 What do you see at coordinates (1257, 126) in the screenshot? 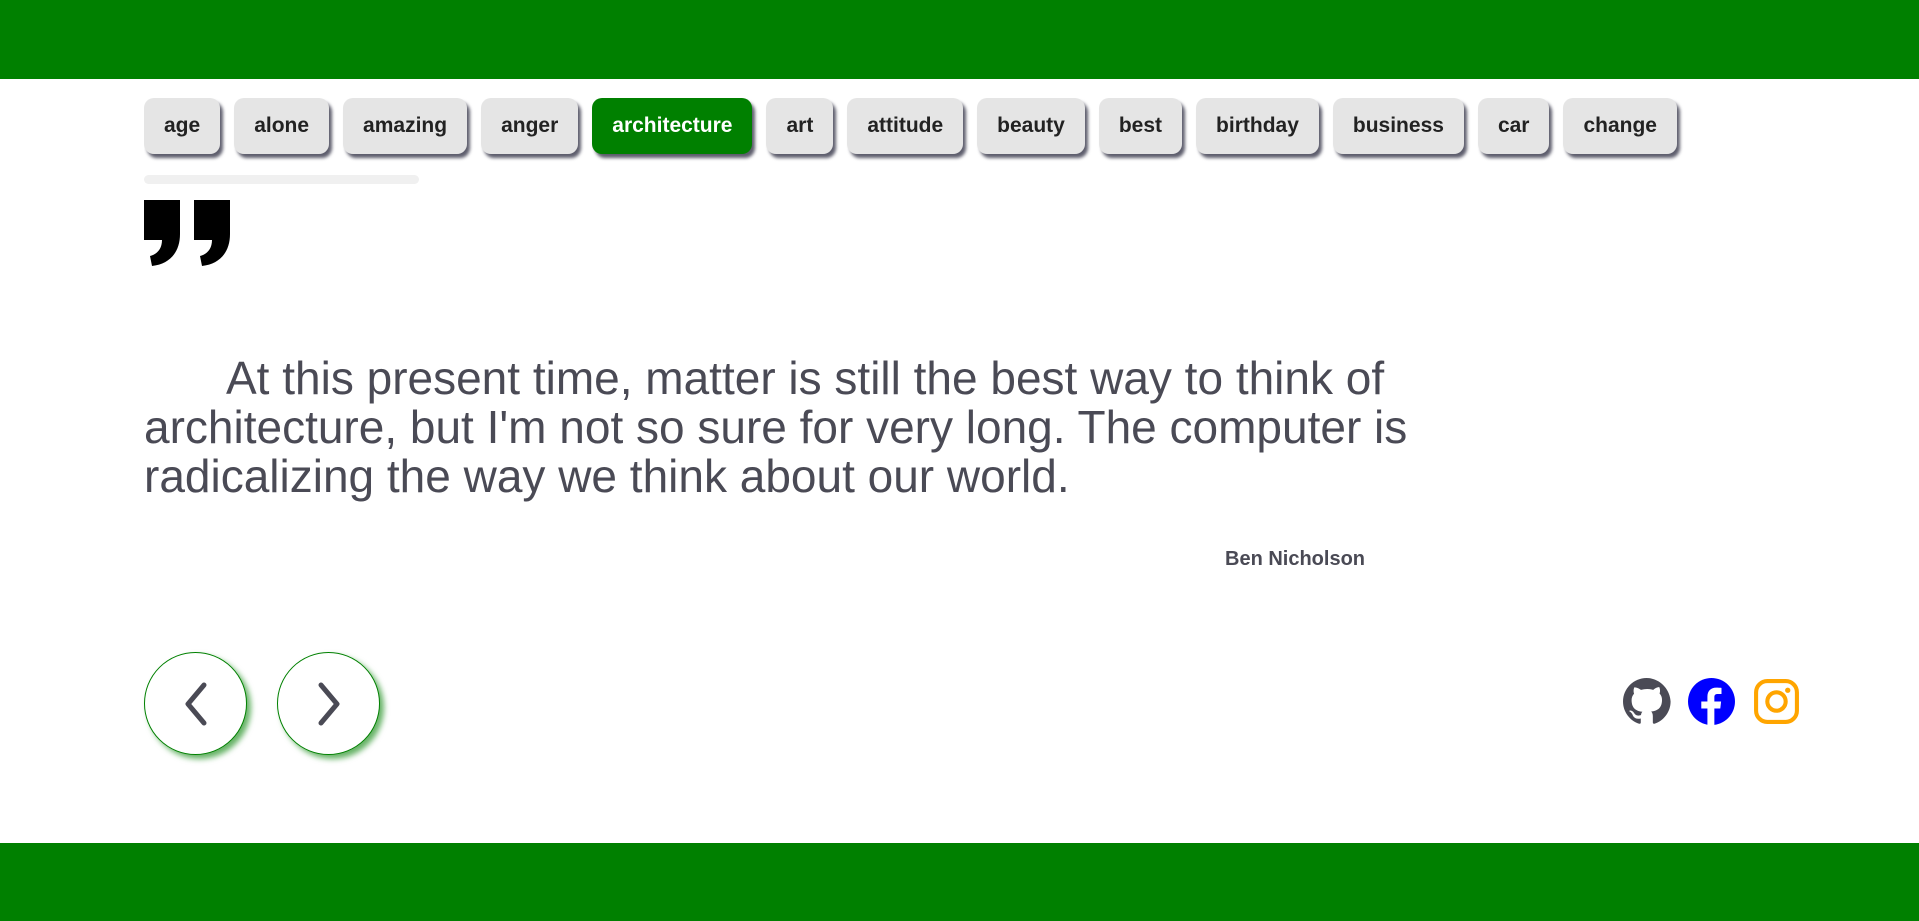
I see `category-tag-birthday: birthday` at bounding box center [1257, 126].